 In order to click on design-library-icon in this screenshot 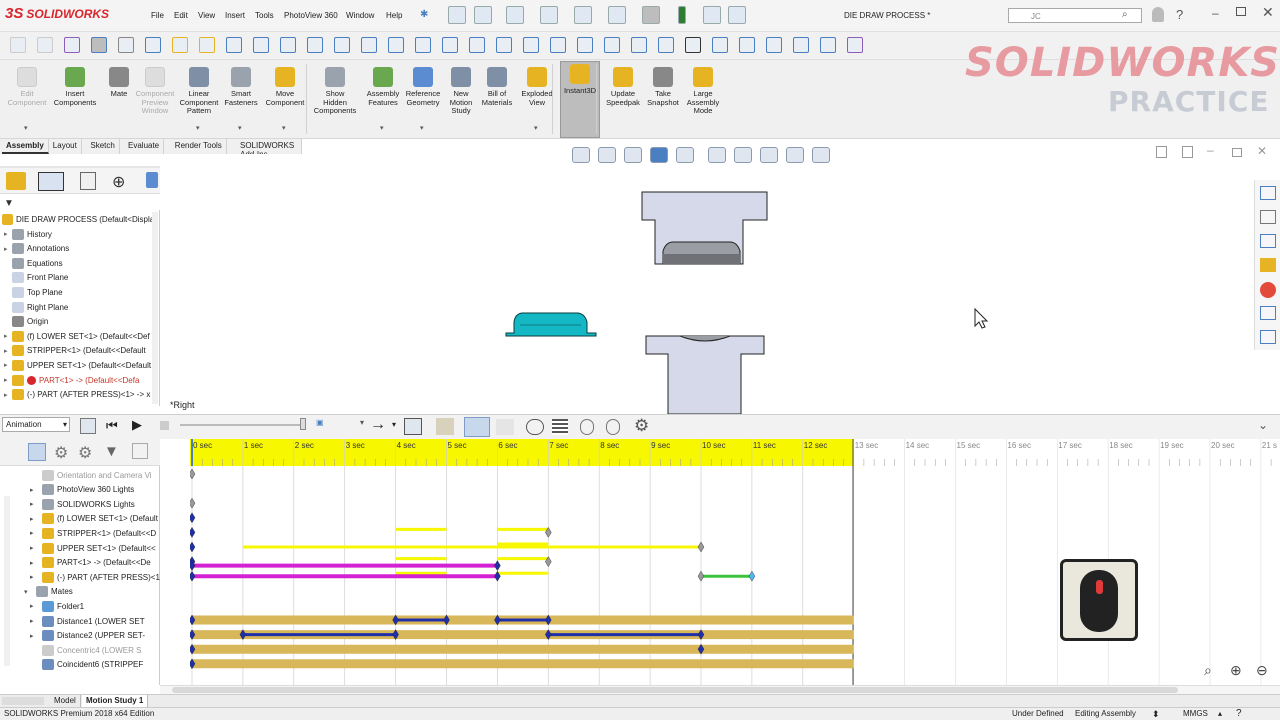, I will do `click(1268, 217)`.